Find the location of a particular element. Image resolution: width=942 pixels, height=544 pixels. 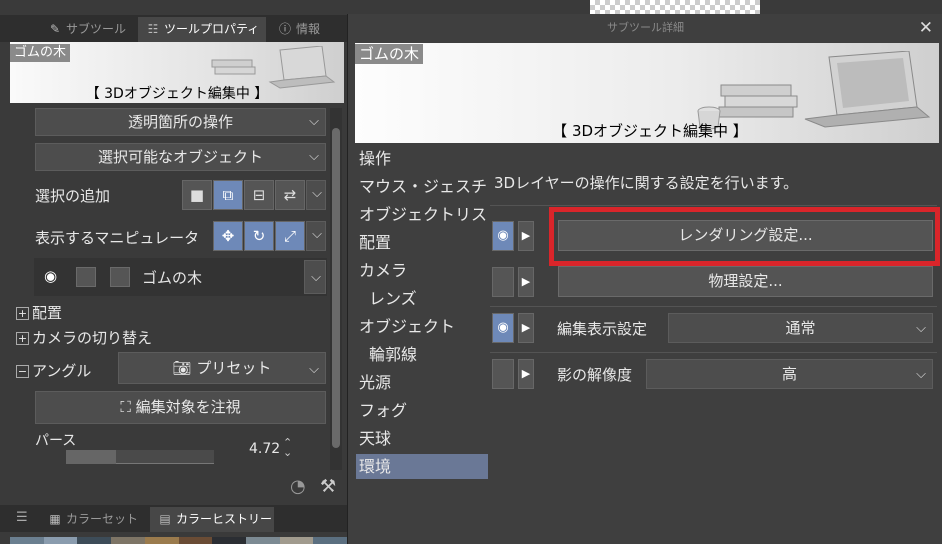

perspective-stepper: ⌃ ⌄ is located at coordinates (287, 447).